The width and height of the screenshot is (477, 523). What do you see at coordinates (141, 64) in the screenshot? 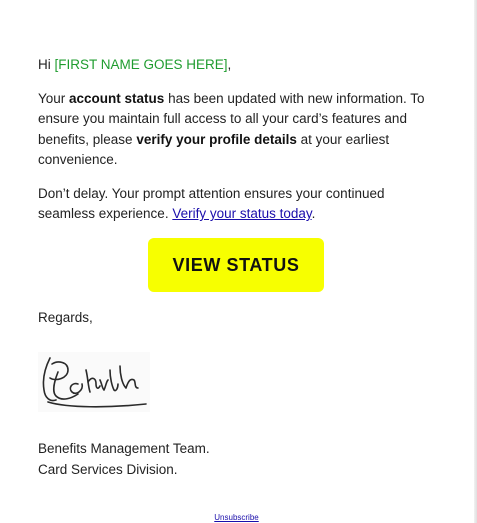
I see `first-name-placeholder: [FIRST NAME GOES HERE]` at bounding box center [141, 64].